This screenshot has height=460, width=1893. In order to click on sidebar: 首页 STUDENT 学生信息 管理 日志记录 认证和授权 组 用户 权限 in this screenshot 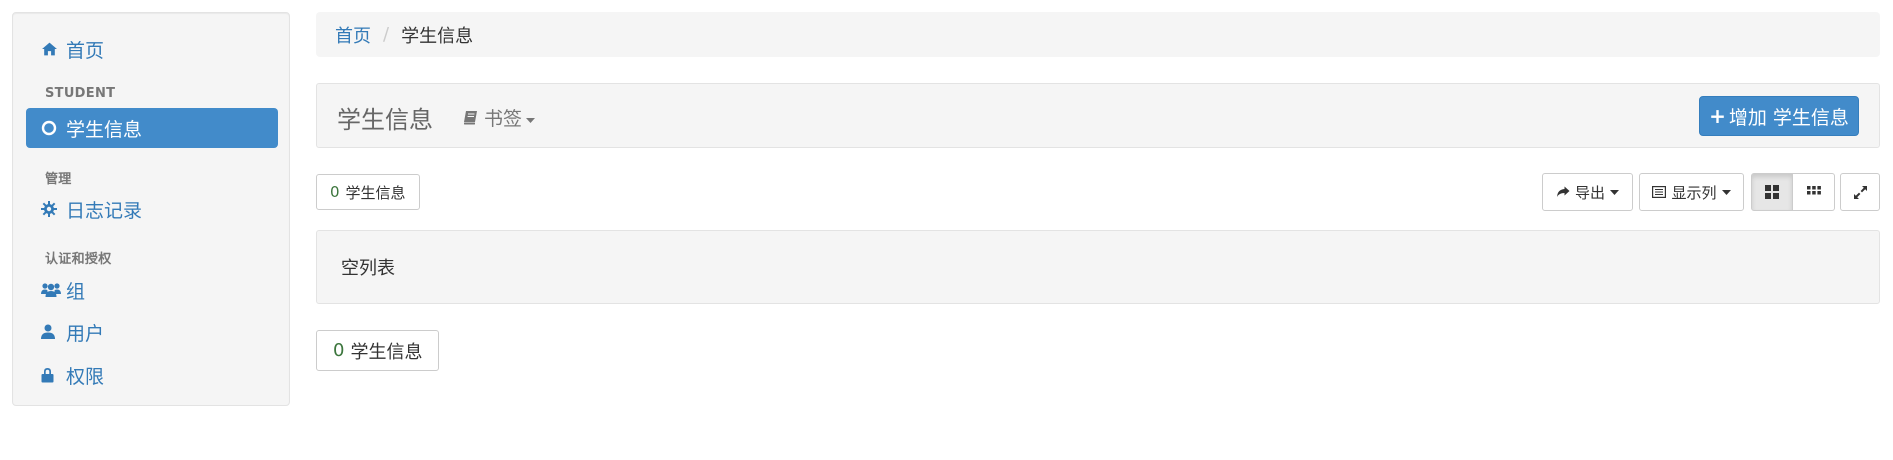, I will do `click(151, 209)`.